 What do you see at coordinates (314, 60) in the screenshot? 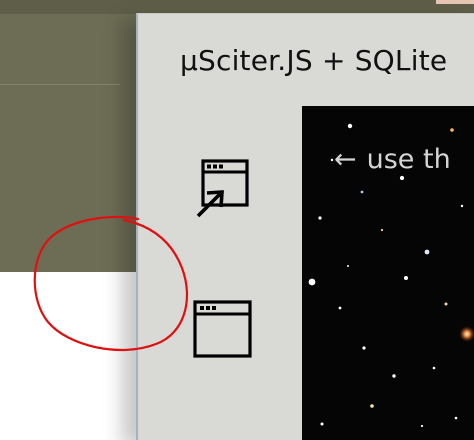
I see `window-title: µSciter.JS + SQLite` at bounding box center [314, 60].